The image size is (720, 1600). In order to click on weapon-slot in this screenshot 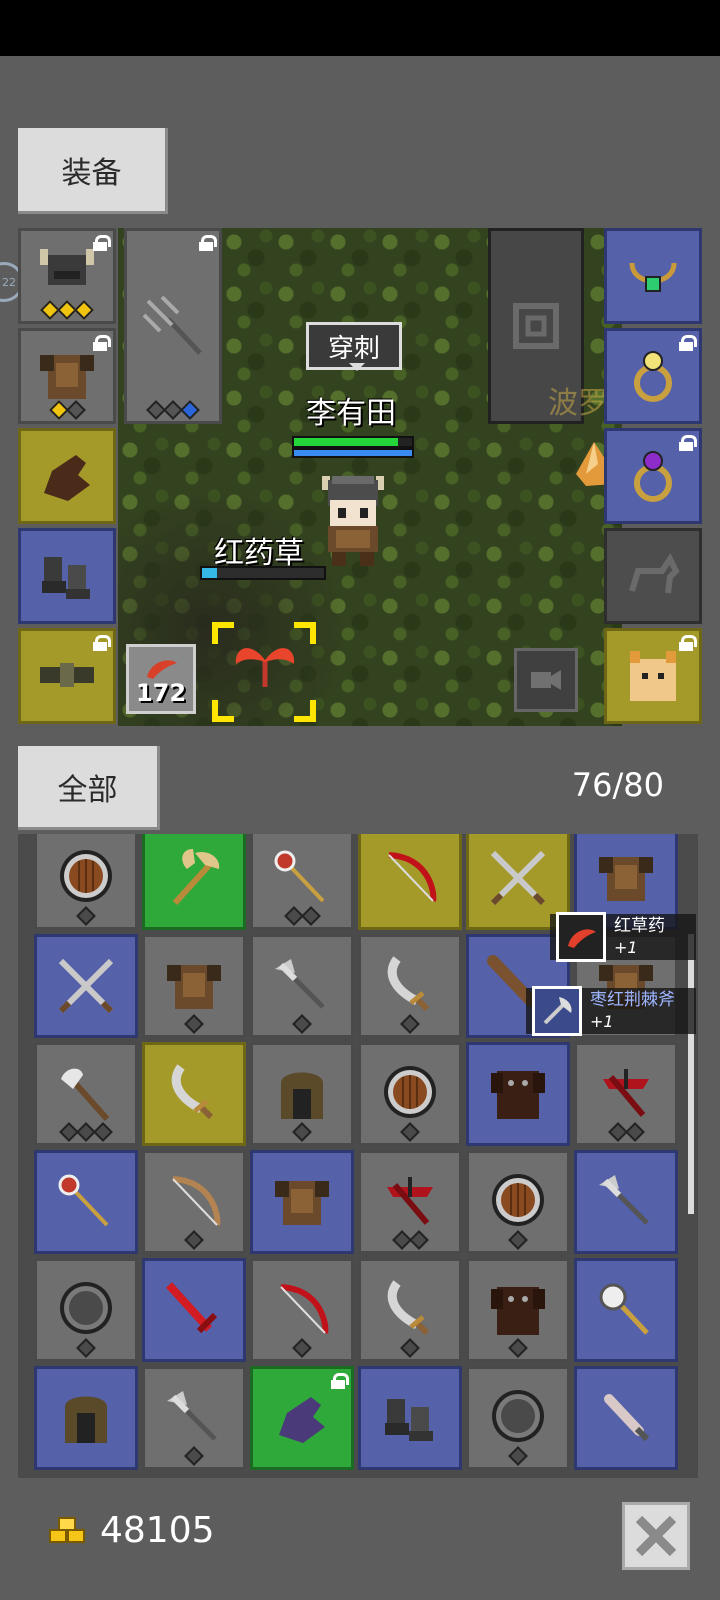, I will do `click(173, 326)`.